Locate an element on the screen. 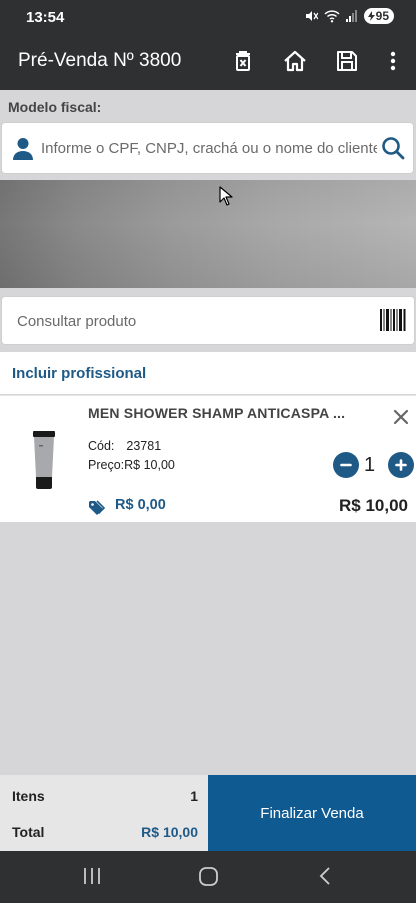 The height and width of the screenshot is (903, 416). quantity-decrease-button is located at coordinates (346, 465).